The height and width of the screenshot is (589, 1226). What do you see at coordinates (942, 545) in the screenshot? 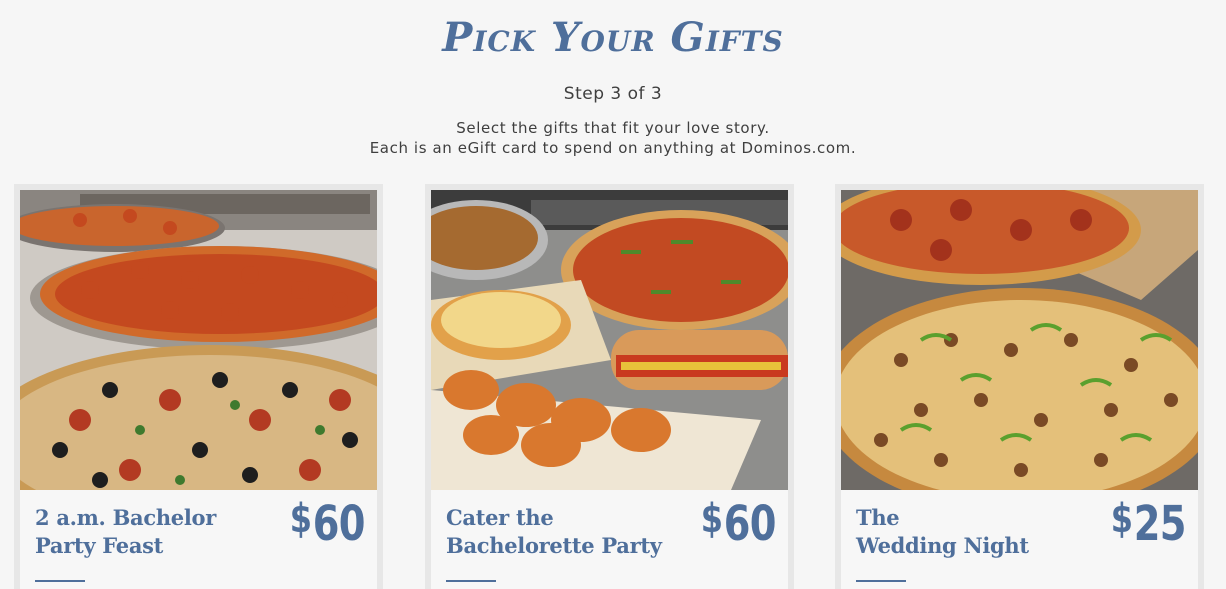
I see `gift-name-line-2: Wedding Night` at bounding box center [942, 545].